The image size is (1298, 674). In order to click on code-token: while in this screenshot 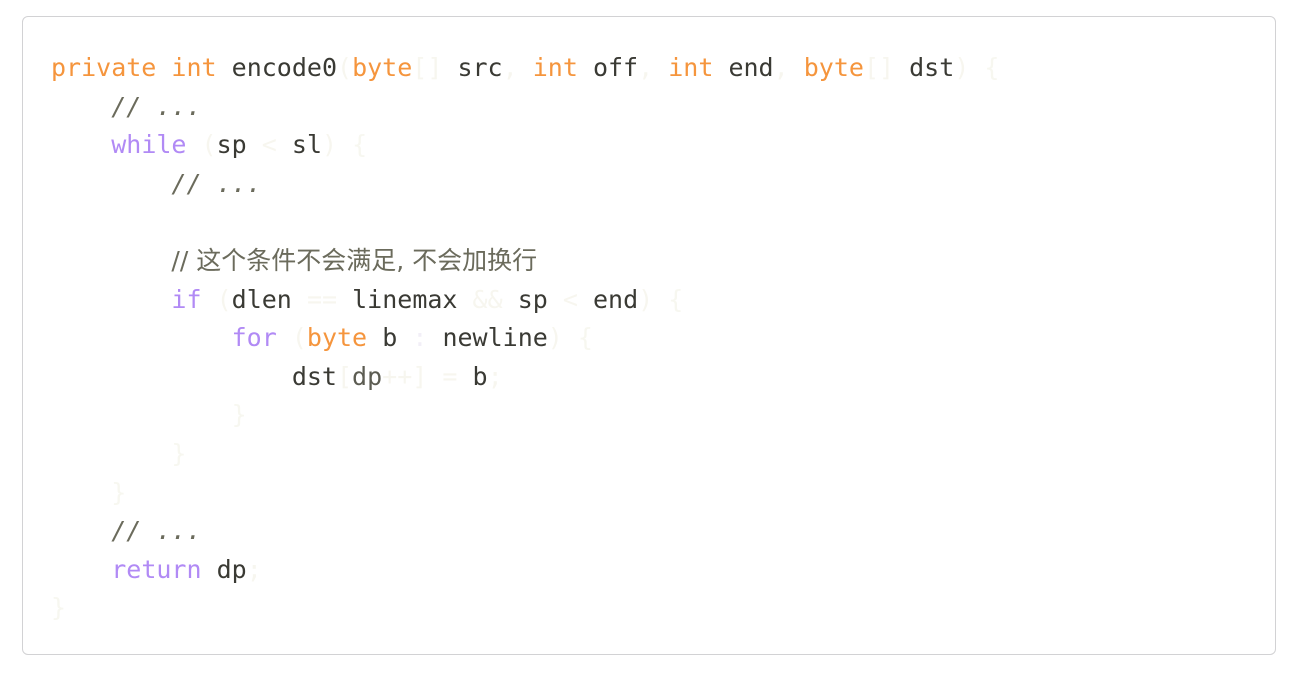, I will do `click(149, 145)`.